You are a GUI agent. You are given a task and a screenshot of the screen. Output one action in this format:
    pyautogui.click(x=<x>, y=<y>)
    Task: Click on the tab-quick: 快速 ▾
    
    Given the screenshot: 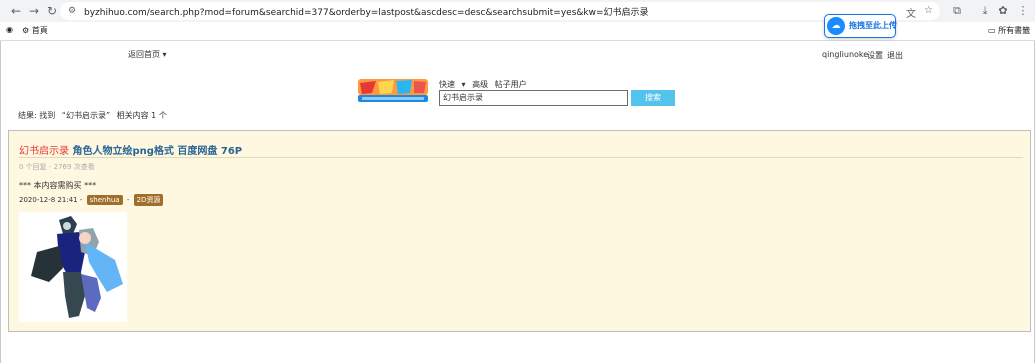 What is the action you would take?
    pyautogui.click(x=452, y=84)
    